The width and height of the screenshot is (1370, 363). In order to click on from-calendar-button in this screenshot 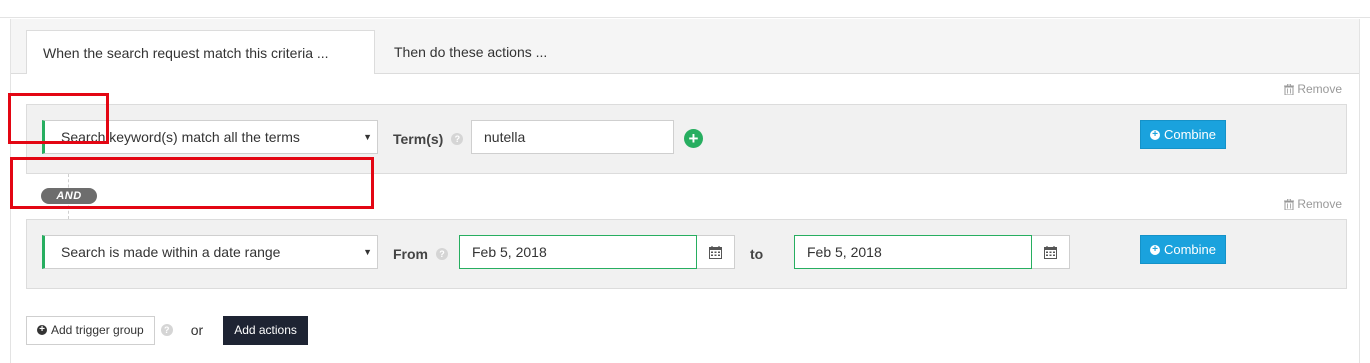, I will do `click(716, 252)`.